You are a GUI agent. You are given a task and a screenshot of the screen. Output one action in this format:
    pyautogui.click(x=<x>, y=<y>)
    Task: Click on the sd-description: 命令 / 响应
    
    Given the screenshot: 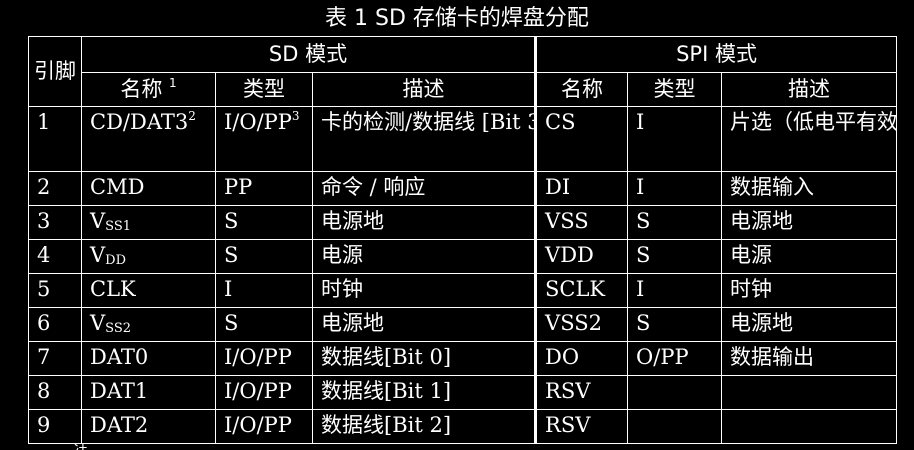 What is the action you would take?
    pyautogui.click(x=424, y=188)
    